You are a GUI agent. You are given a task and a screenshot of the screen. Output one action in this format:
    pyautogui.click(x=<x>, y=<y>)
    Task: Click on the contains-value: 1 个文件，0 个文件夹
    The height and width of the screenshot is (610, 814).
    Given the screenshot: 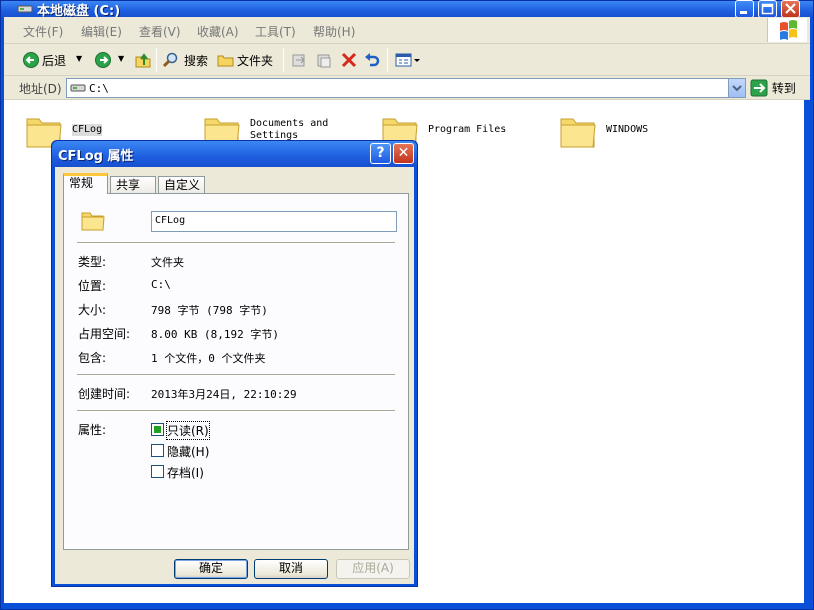 What is the action you would take?
    pyautogui.click(x=208, y=358)
    